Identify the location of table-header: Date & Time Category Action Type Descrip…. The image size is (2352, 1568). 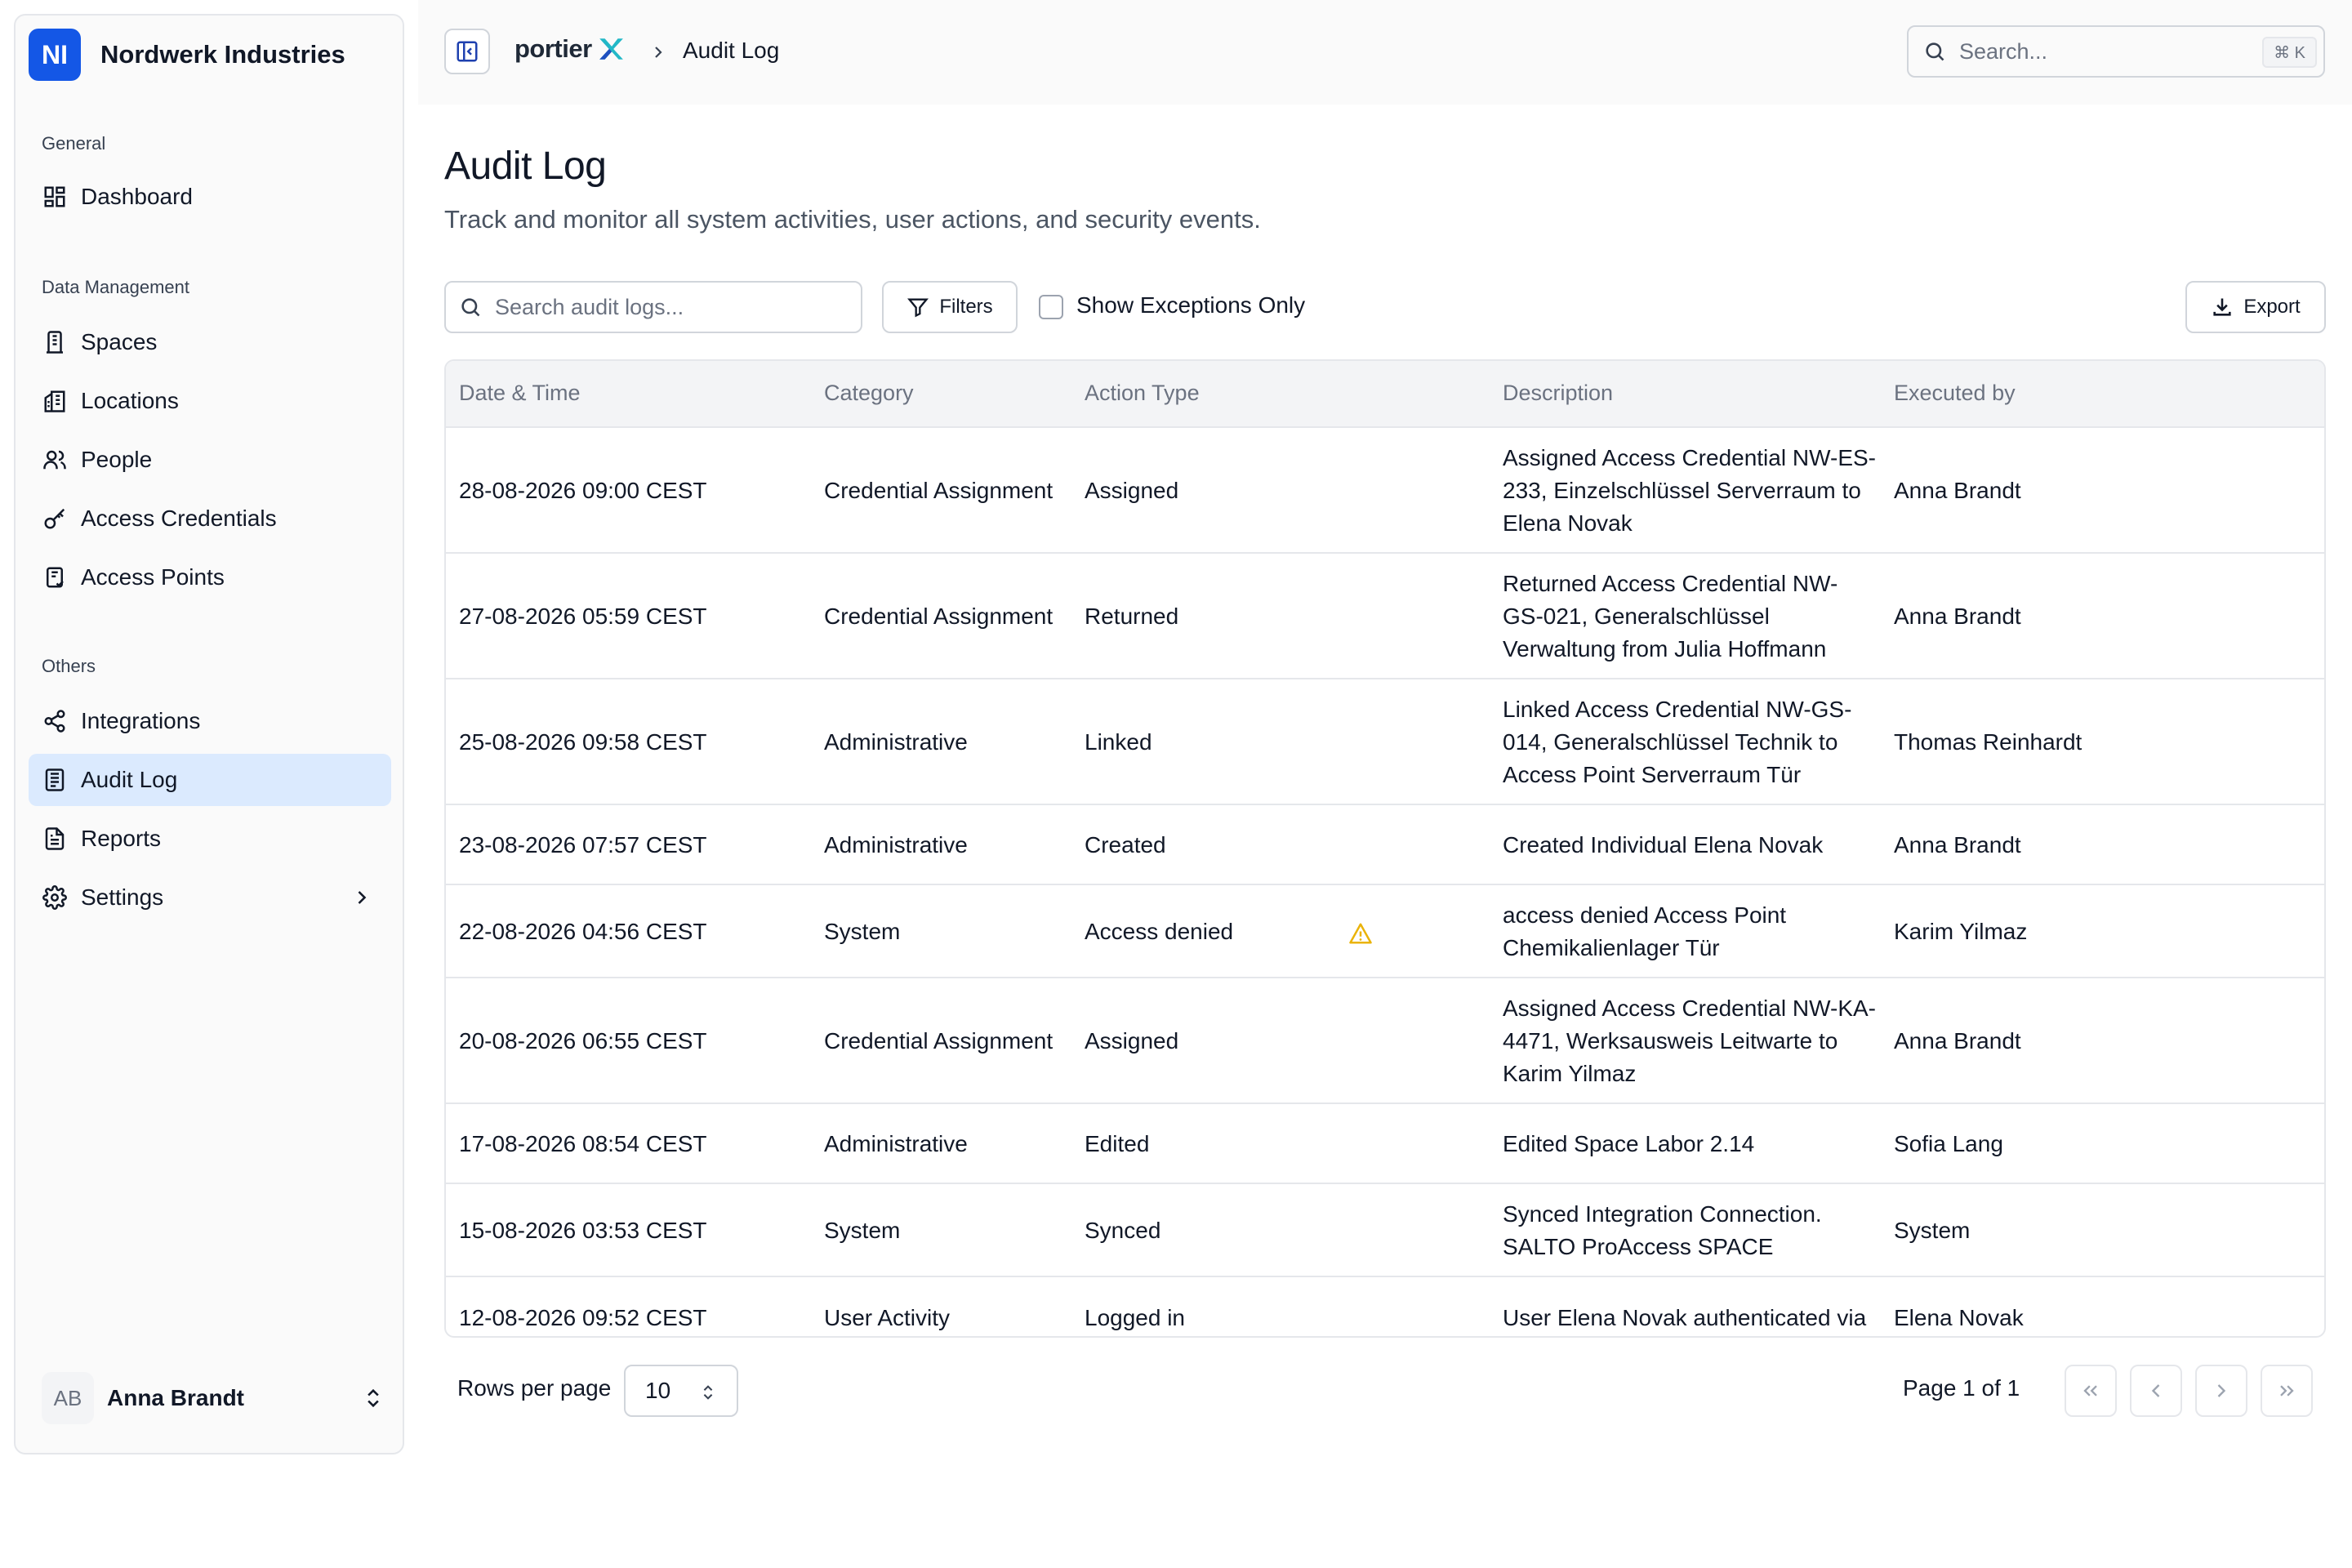
(1385, 394).